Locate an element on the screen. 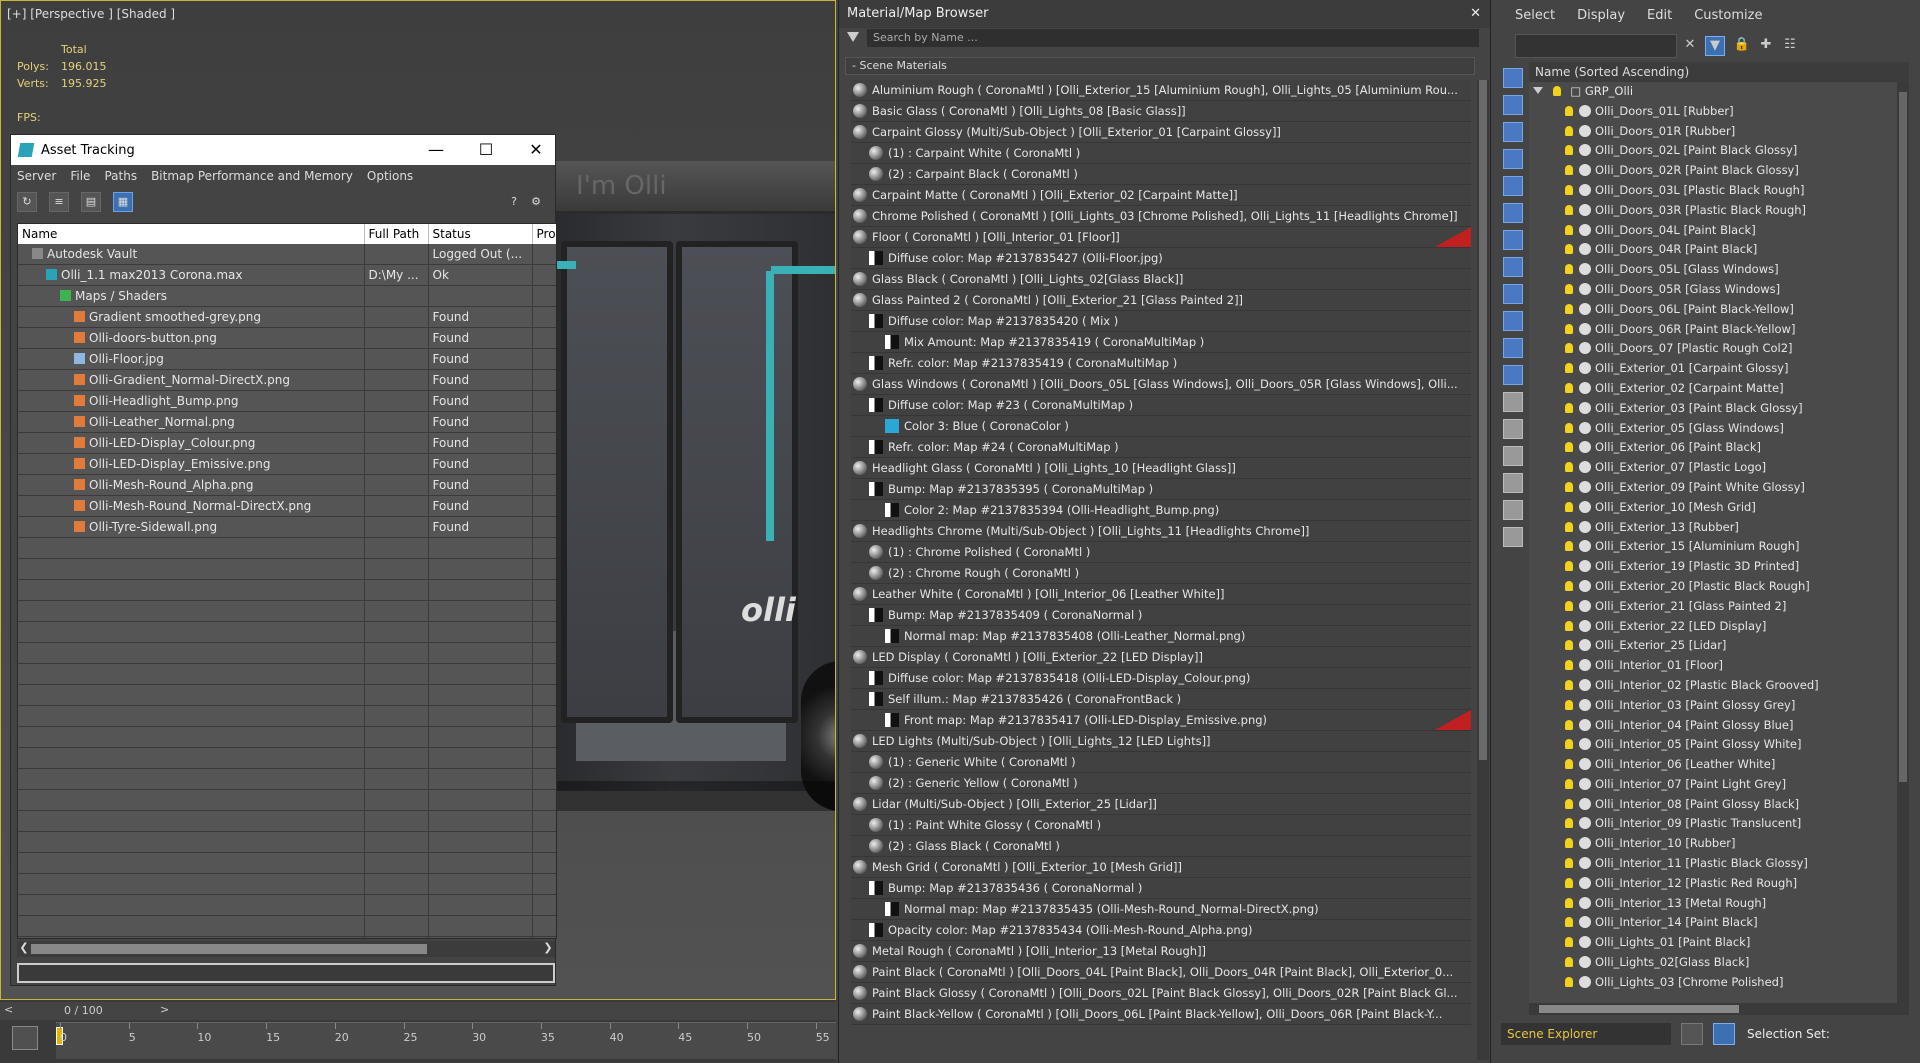 The image size is (1920, 1063). close-icon: ✕ is located at coordinates (1475, 14).